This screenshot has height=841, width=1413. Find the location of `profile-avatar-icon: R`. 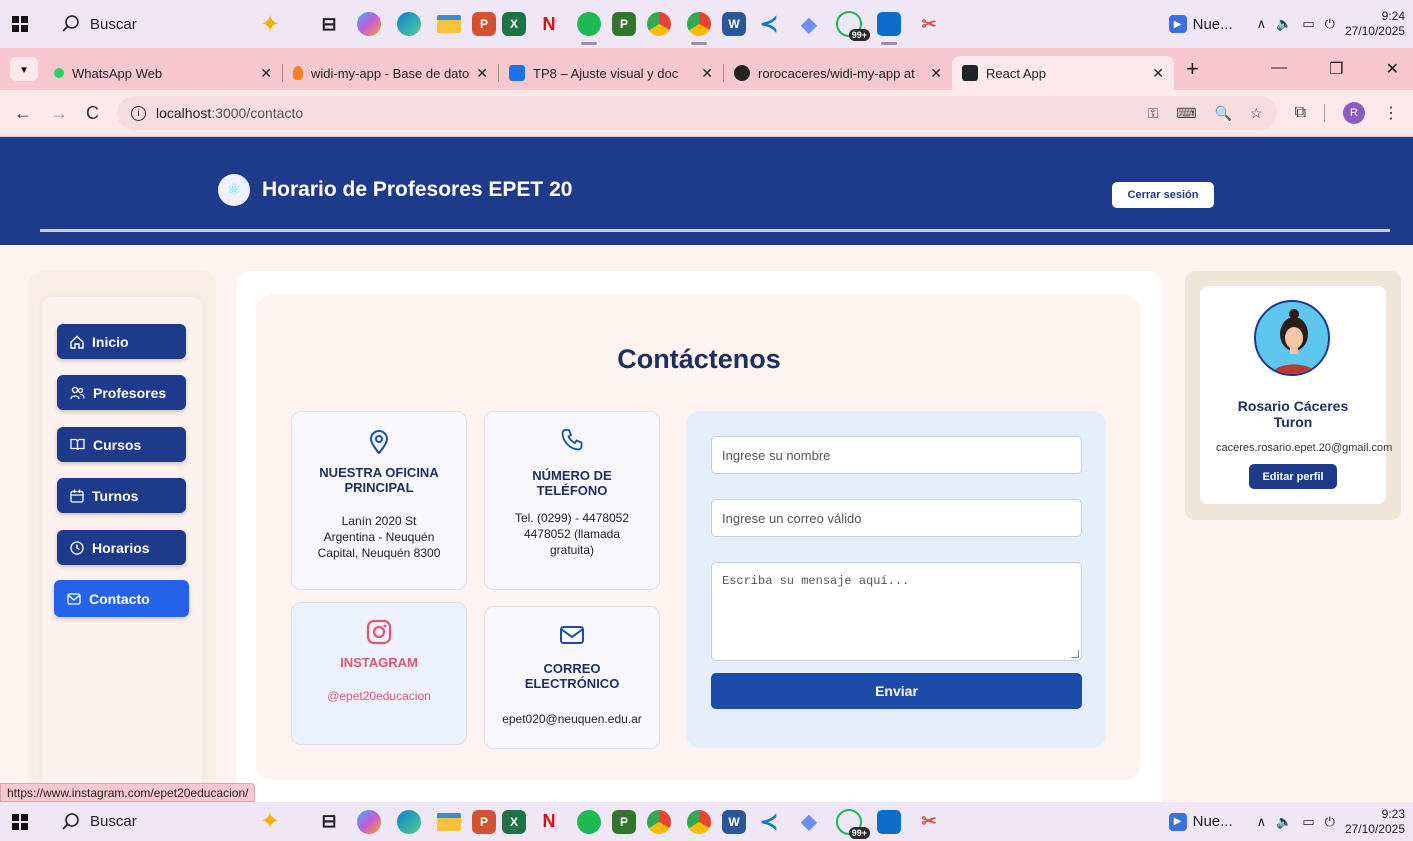

profile-avatar-icon: R is located at coordinates (1354, 113).